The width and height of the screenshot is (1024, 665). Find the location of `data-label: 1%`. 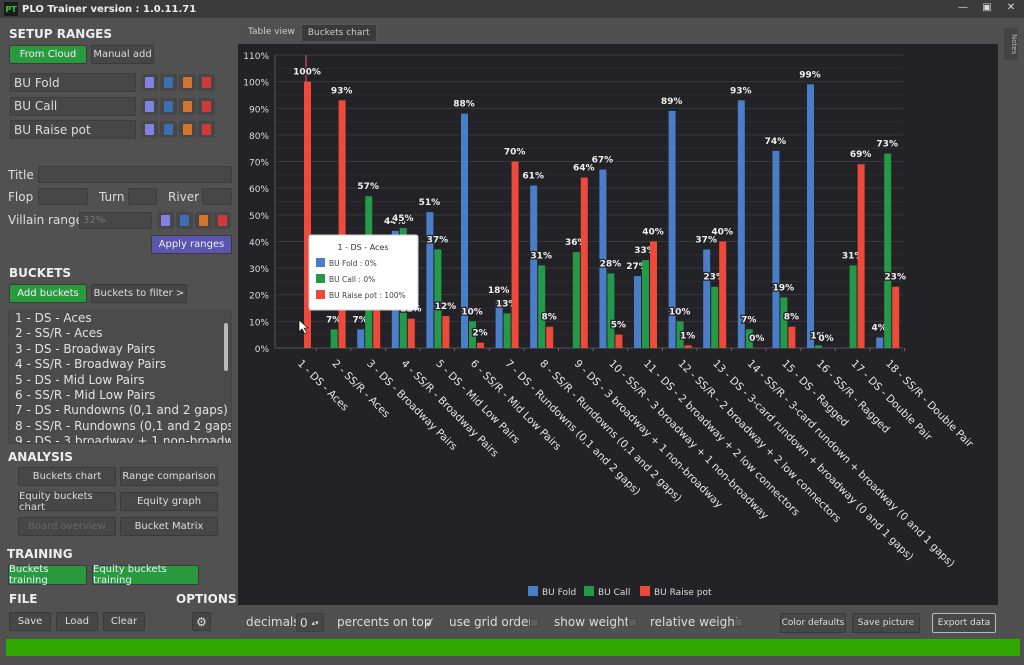

data-label: 1% is located at coordinates (687, 336).